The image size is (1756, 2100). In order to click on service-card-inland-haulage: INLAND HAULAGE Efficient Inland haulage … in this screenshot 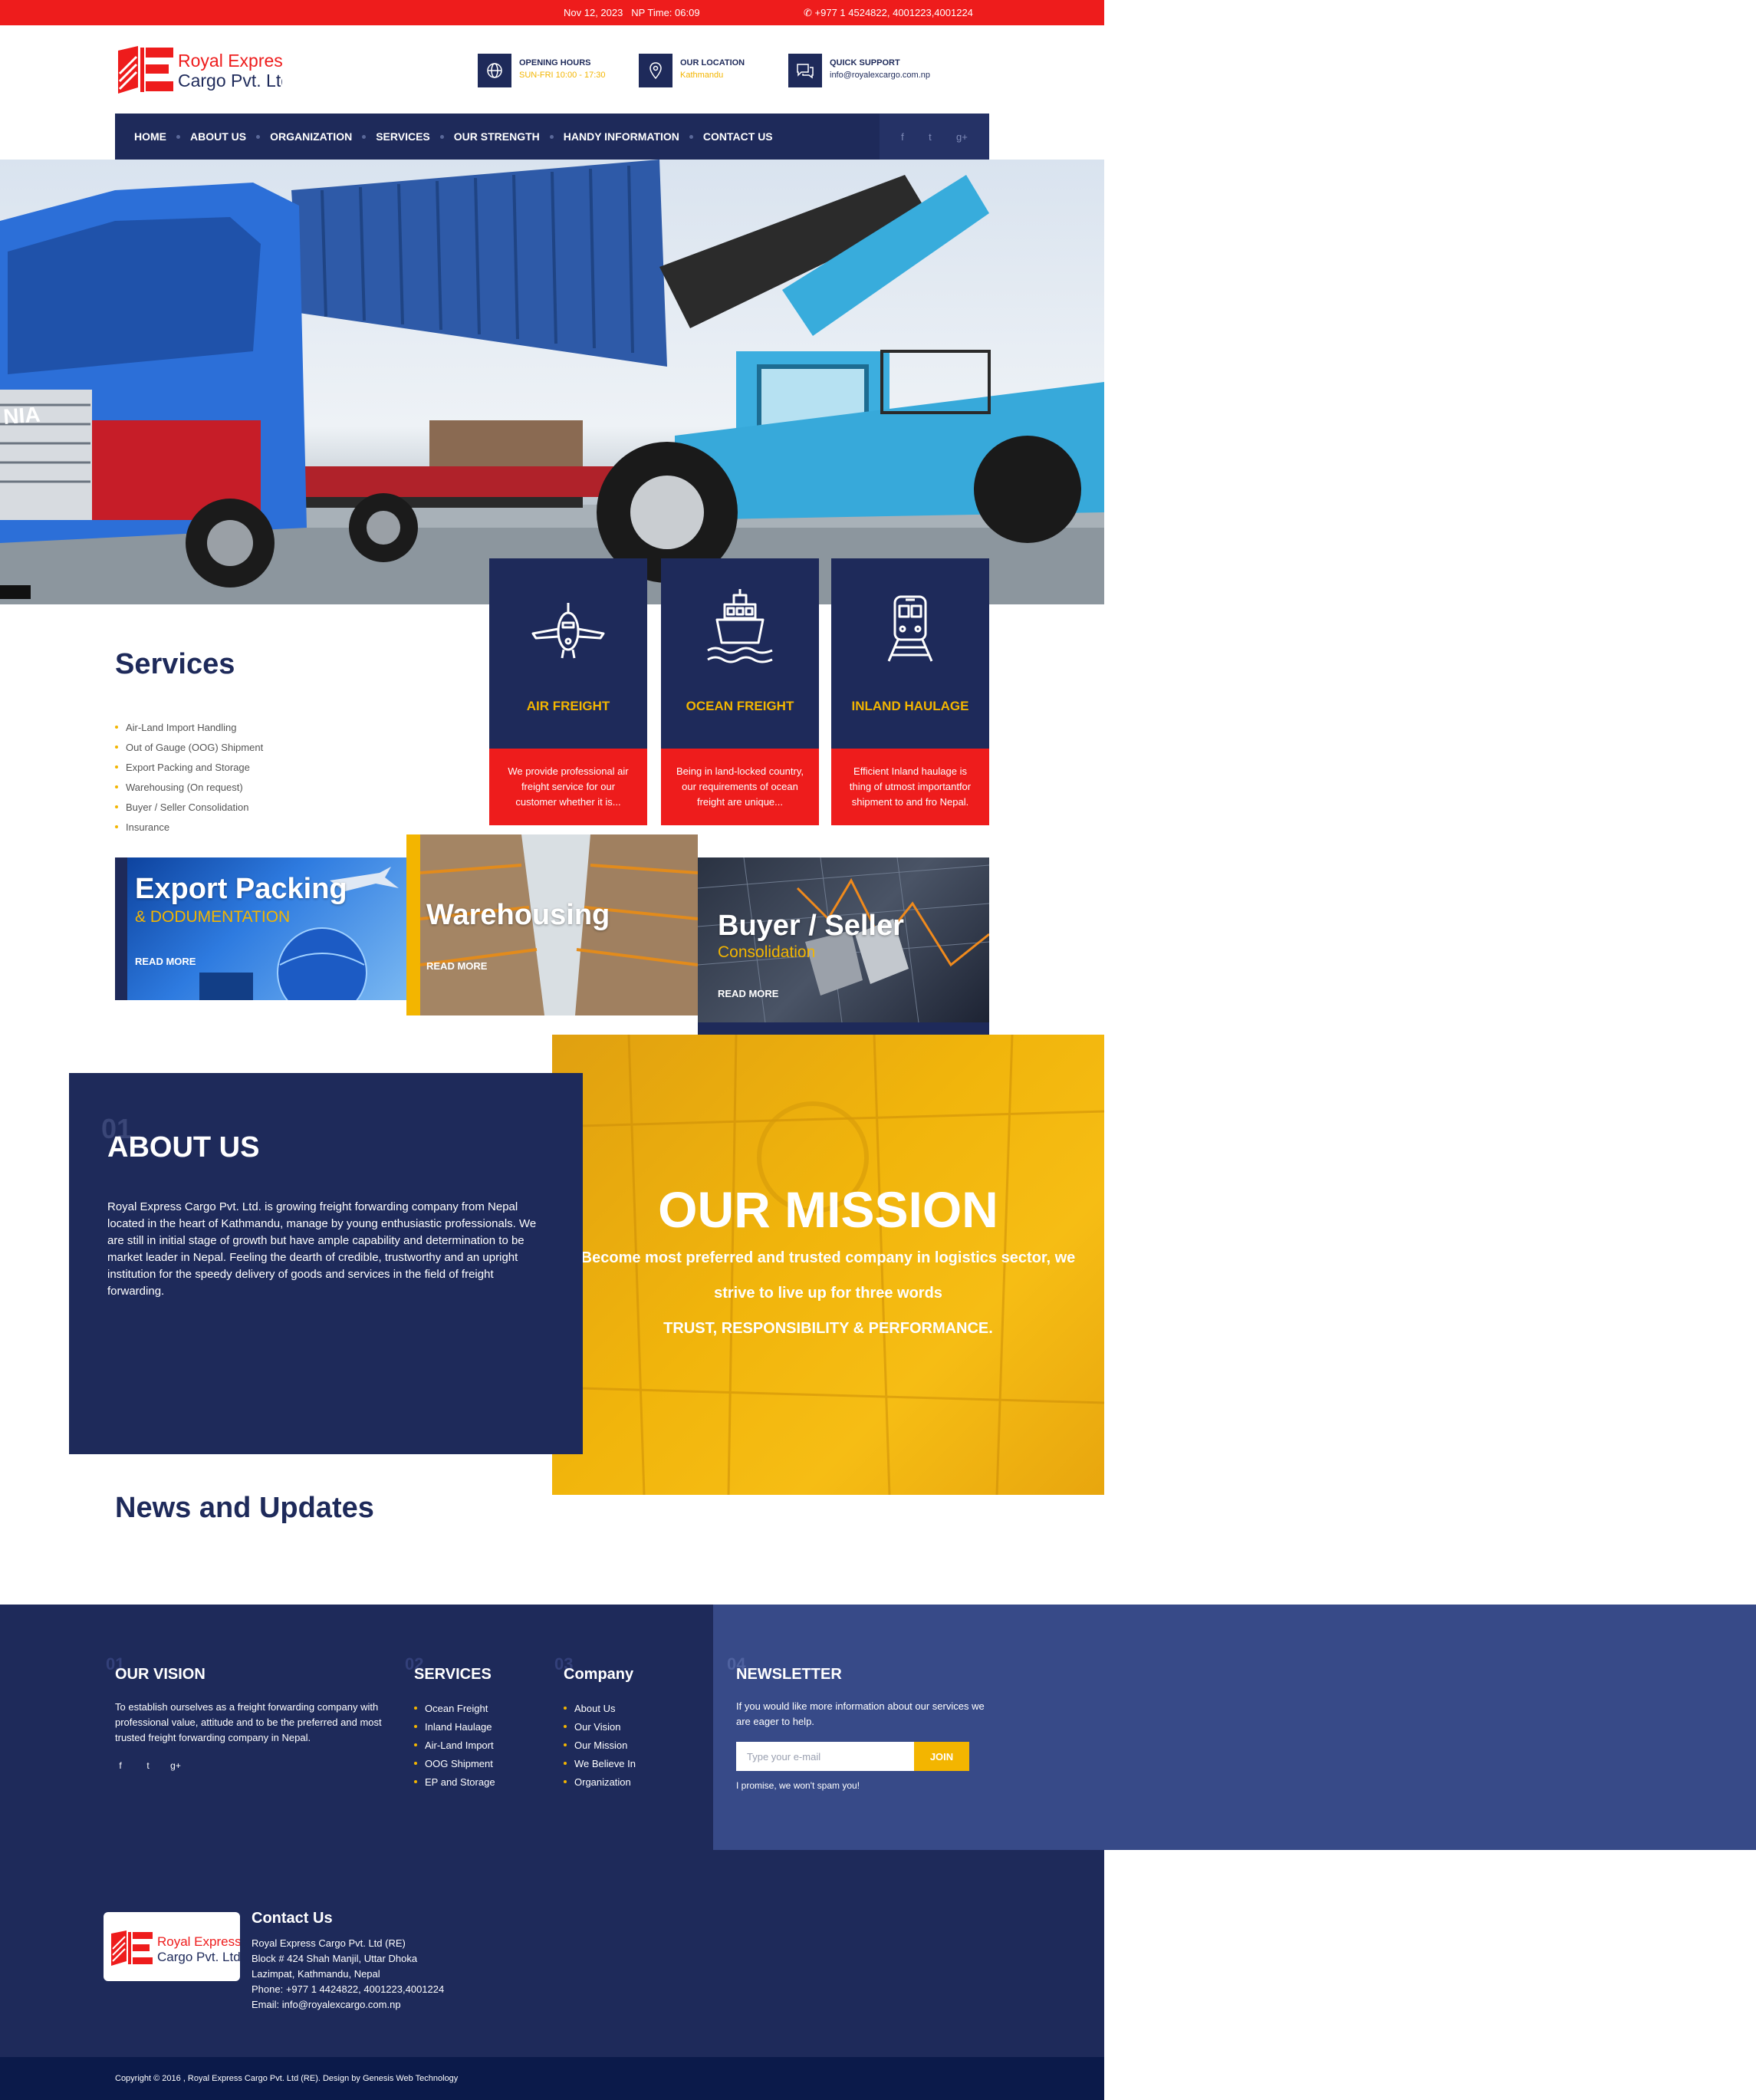, I will do `click(910, 691)`.